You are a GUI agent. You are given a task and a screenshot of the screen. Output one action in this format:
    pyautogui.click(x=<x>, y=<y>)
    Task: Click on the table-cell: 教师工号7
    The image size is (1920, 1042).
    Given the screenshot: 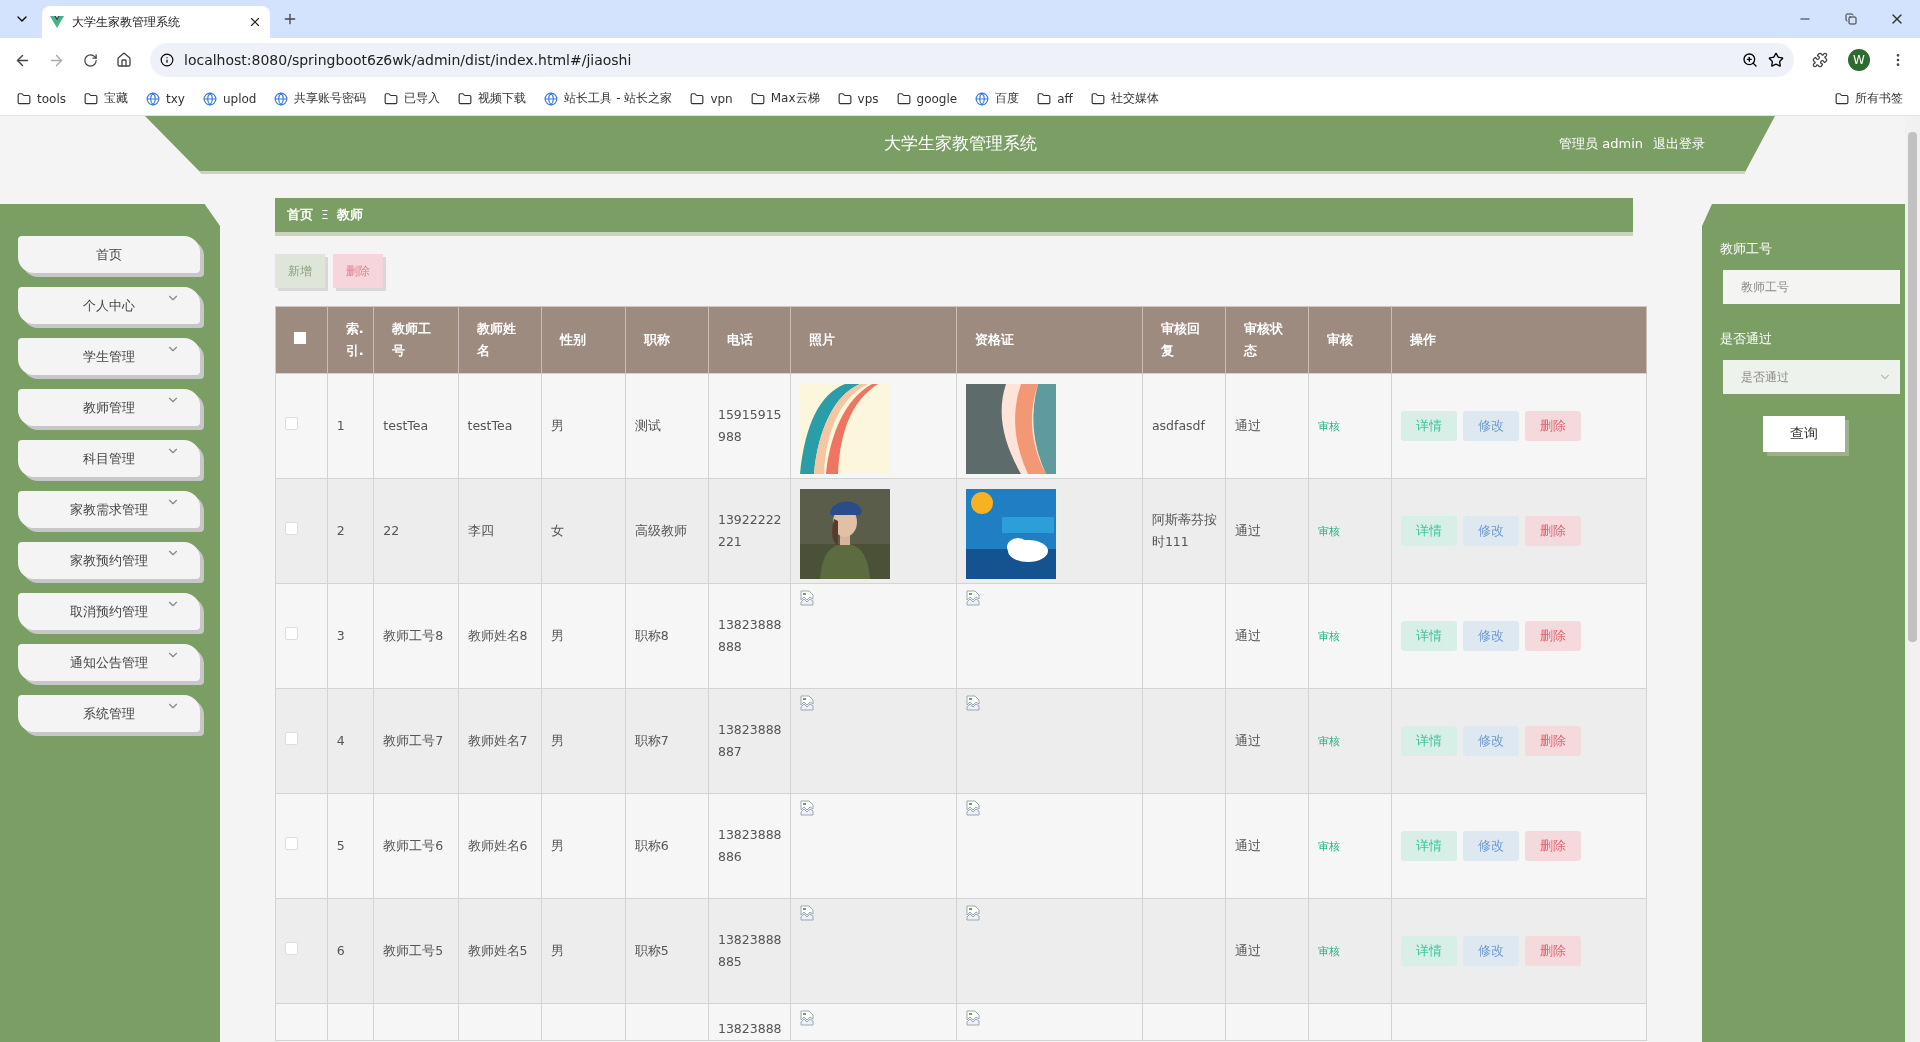 What is the action you would take?
    pyautogui.click(x=413, y=740)
    